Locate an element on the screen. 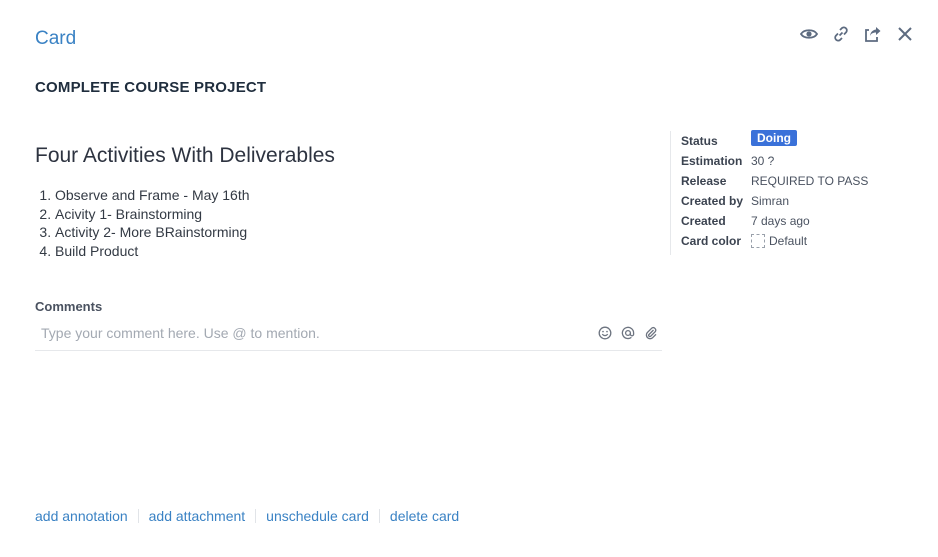 The height and width of the screenshot is (557, 938). estimation-row: Estimation 30 ? is located at coordinates (790, 161).